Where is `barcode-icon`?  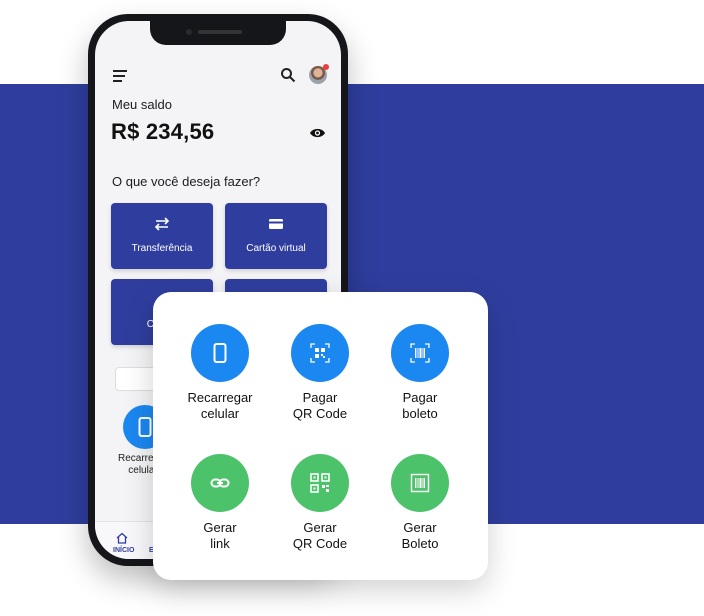 barcode-icon is located at coordinates (420, 483).